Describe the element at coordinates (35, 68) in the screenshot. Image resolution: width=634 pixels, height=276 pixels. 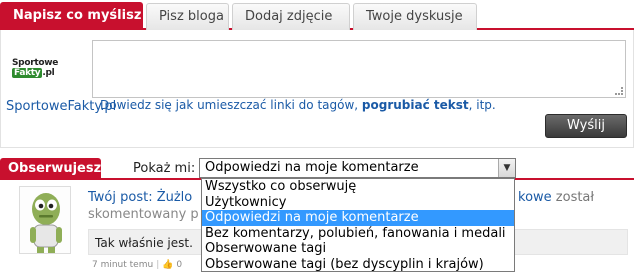
I see `sportowefakty-logo: SportoweFakty .pl` at that location.